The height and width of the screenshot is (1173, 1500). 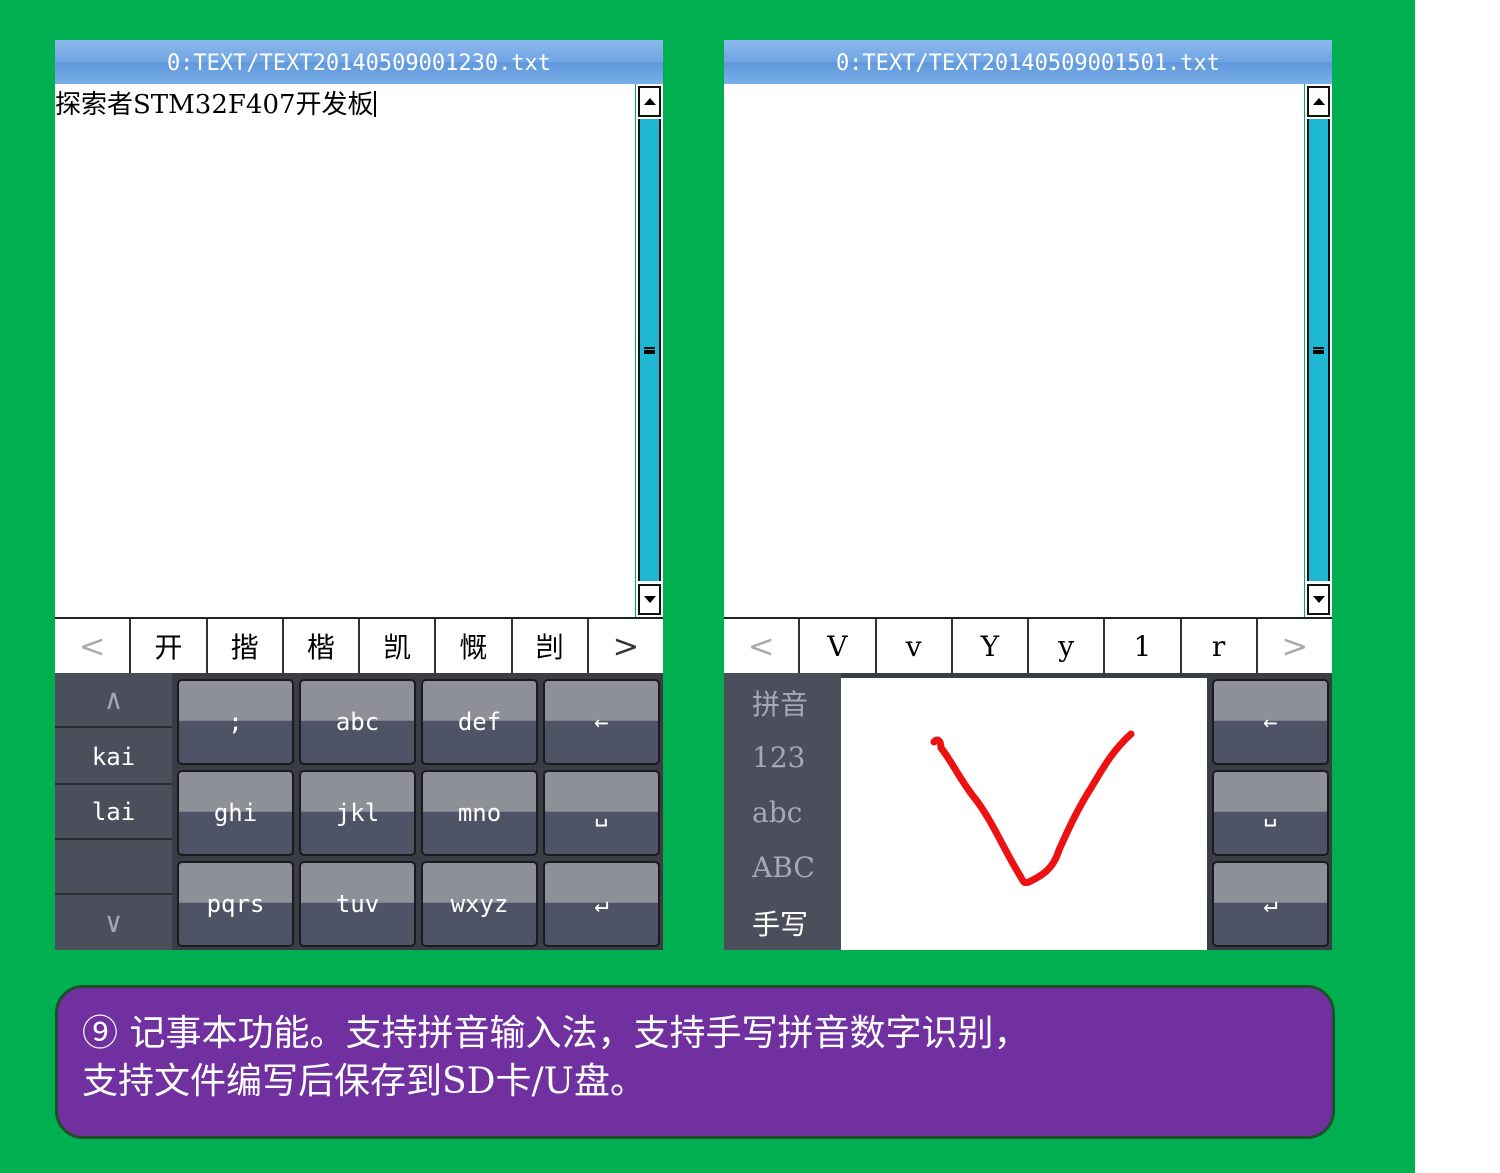 I want to click on key-punctuation: ;, so click(x=235, y=722).